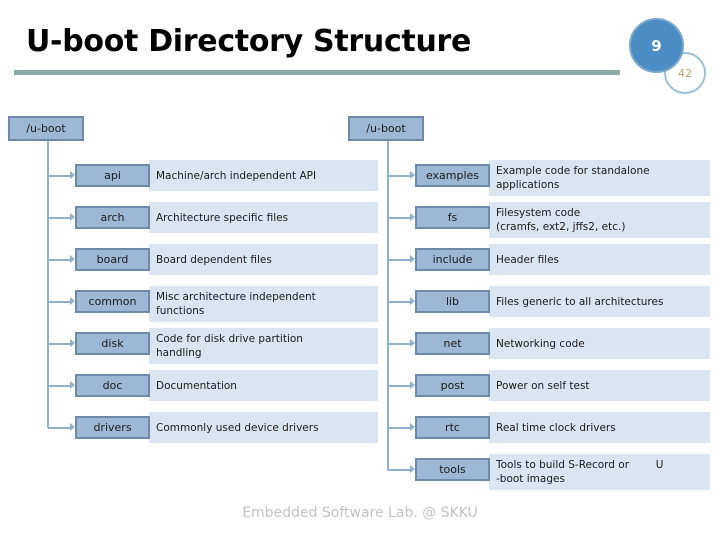 The image size is (720, 540). What do you see at coordinates (543, 385) in the screenshot?
I see `description-line: Power on self test` at bounding box center [543, 385].